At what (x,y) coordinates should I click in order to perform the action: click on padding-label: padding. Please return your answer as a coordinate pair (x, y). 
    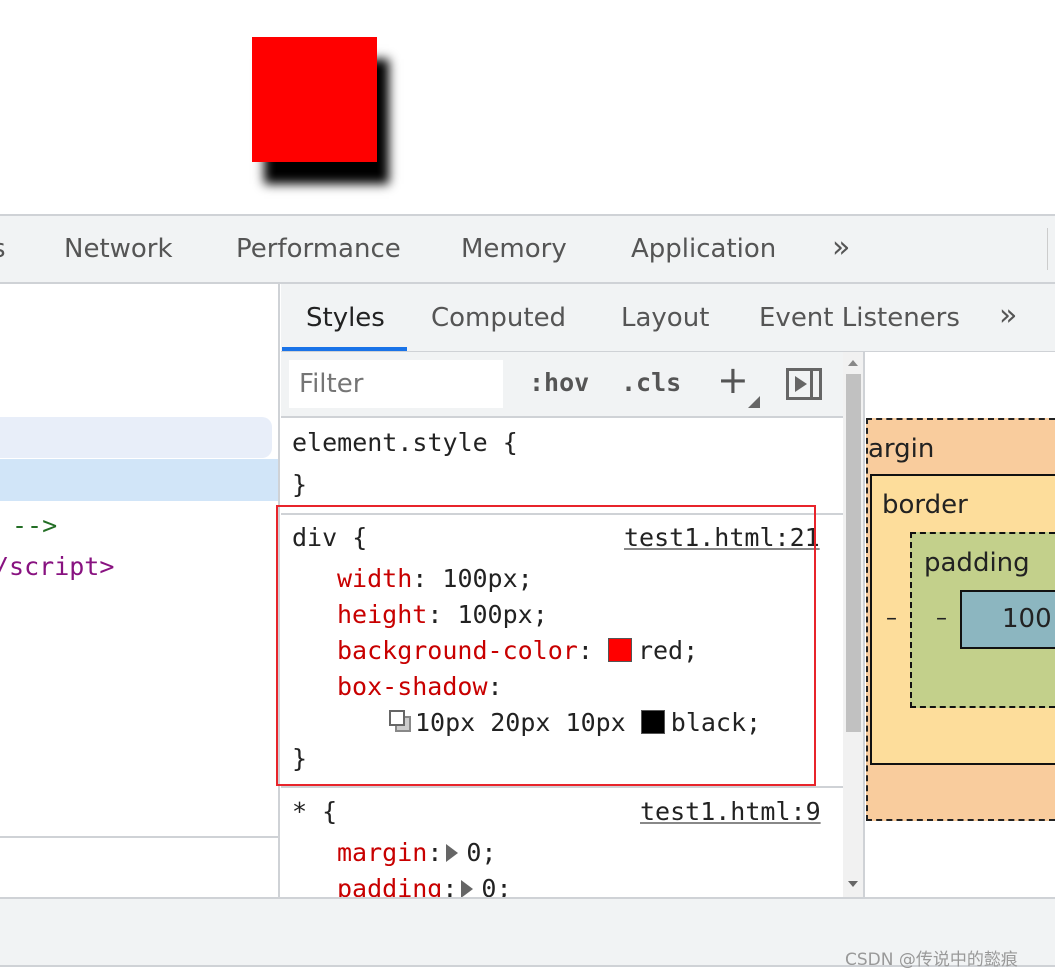
    Looking at the image, I should click on (977, 563).